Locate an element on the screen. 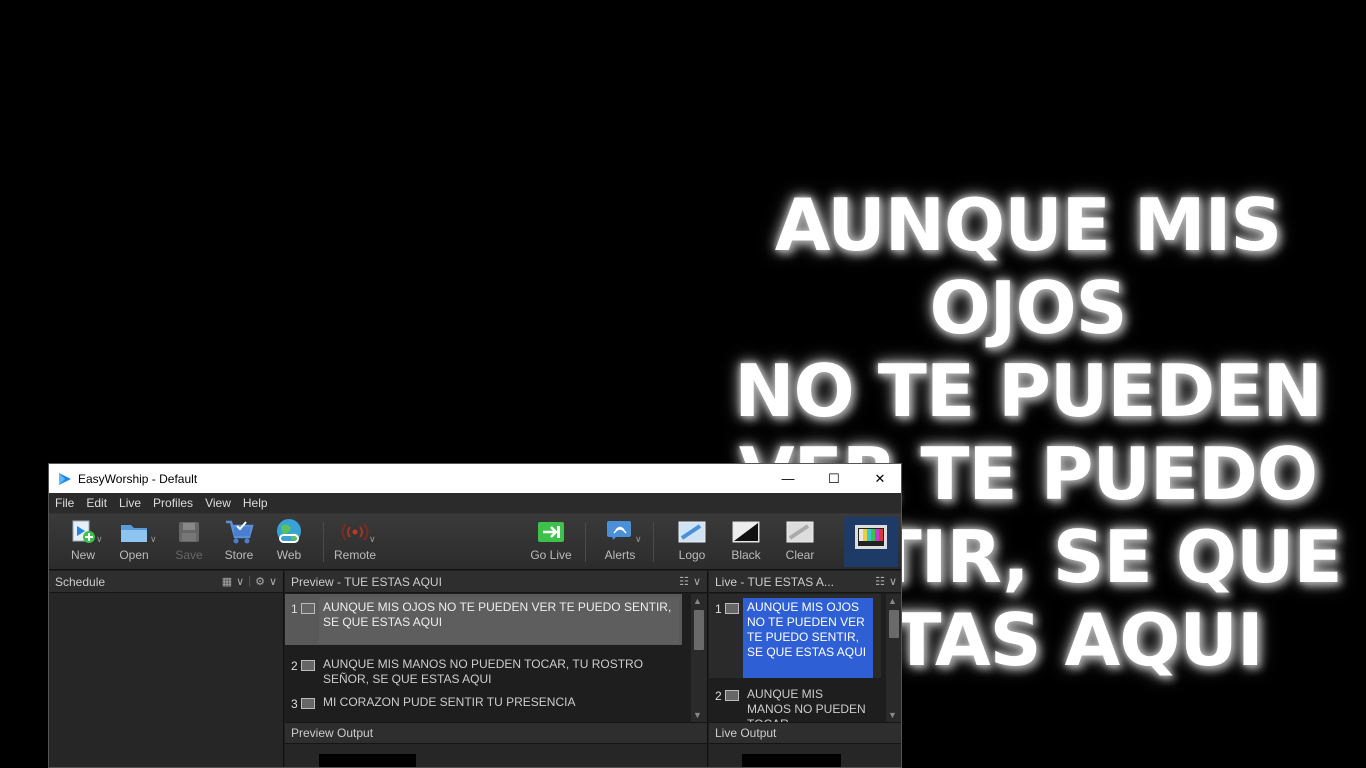 The image size is (1366, 768). logo-button: Logo is located at coordinates (692, 542).